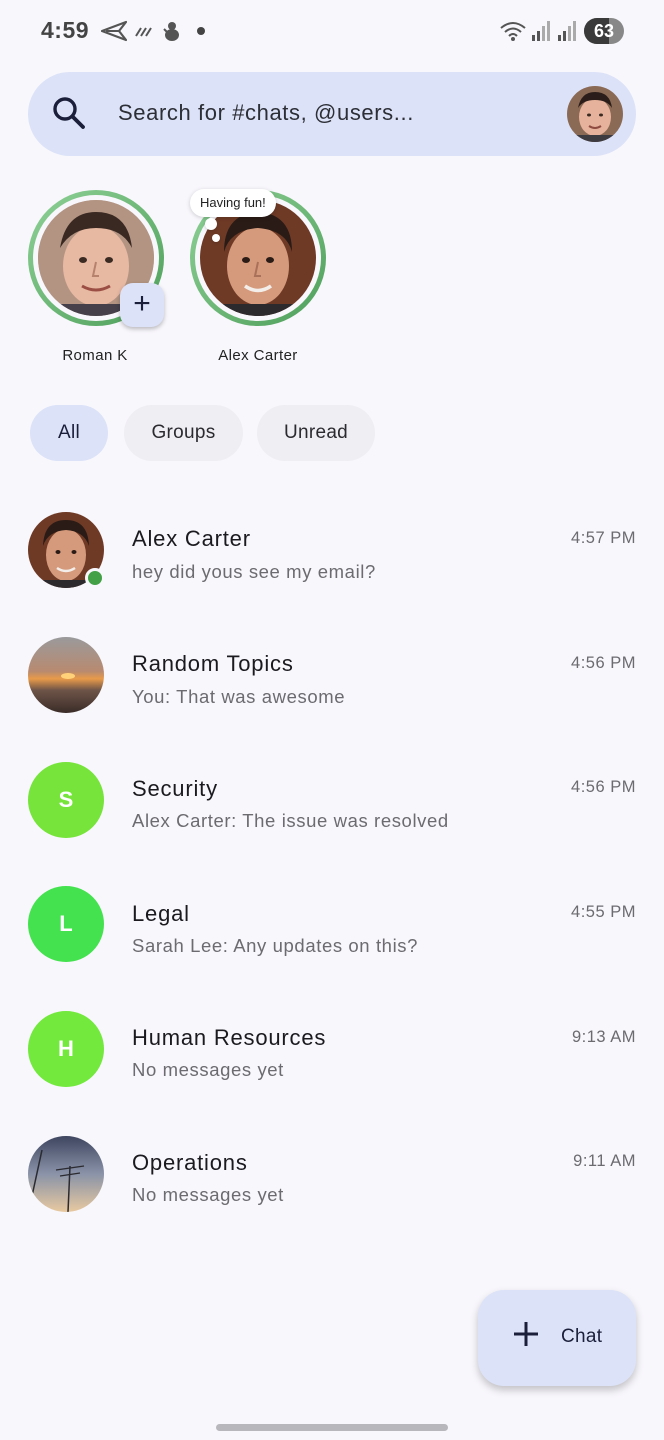 The width and height of the screenshot is (664, 1440). Describe the element at coordinates (229, 1037) in the screenshot. I see `chat-name: Human Resources` at that location.